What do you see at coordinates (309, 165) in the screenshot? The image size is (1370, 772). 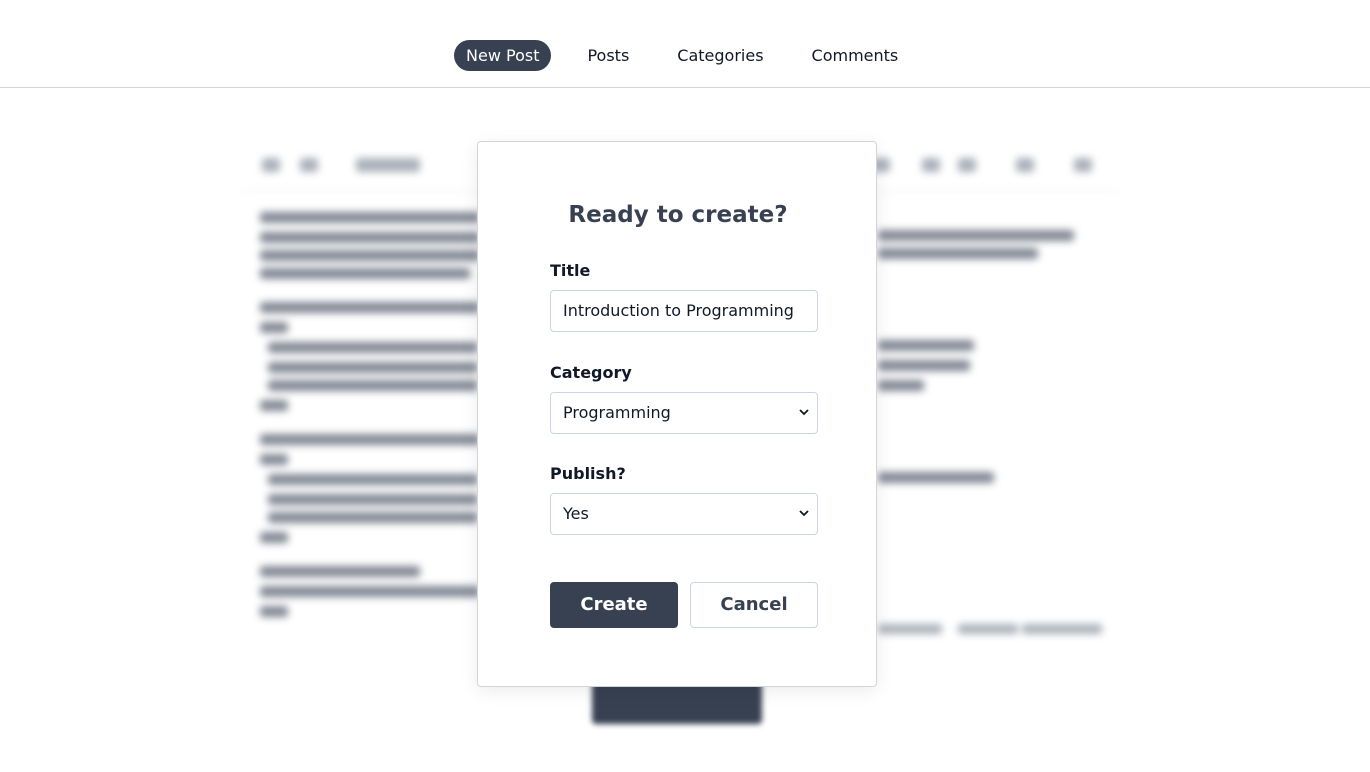 I see `redo-icon` at bounding box center [309, 165].